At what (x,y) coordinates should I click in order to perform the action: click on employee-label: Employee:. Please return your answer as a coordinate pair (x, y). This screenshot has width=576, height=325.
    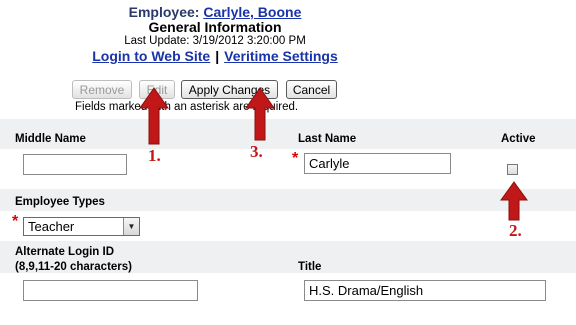
    Looking at the image, I should click on (164, 12).